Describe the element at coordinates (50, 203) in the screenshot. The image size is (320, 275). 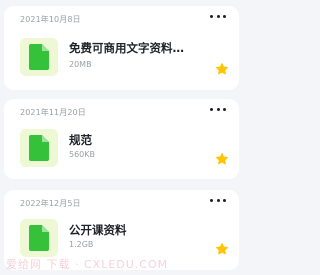
I see `file-date: 2022年12月5日` at that location.